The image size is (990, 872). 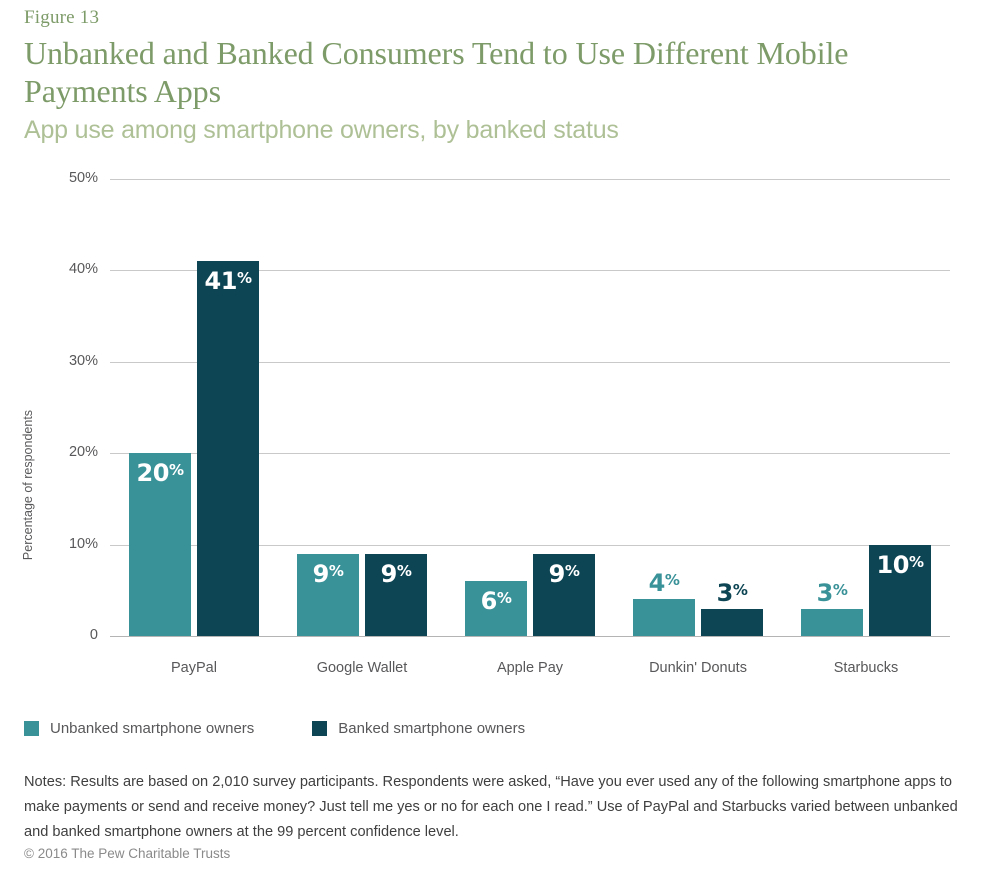 What do you see at coordinates (432, 728) in the screenshot?
I see `legend-label: Banked smartphone owners` at bounding box center [432, 728].